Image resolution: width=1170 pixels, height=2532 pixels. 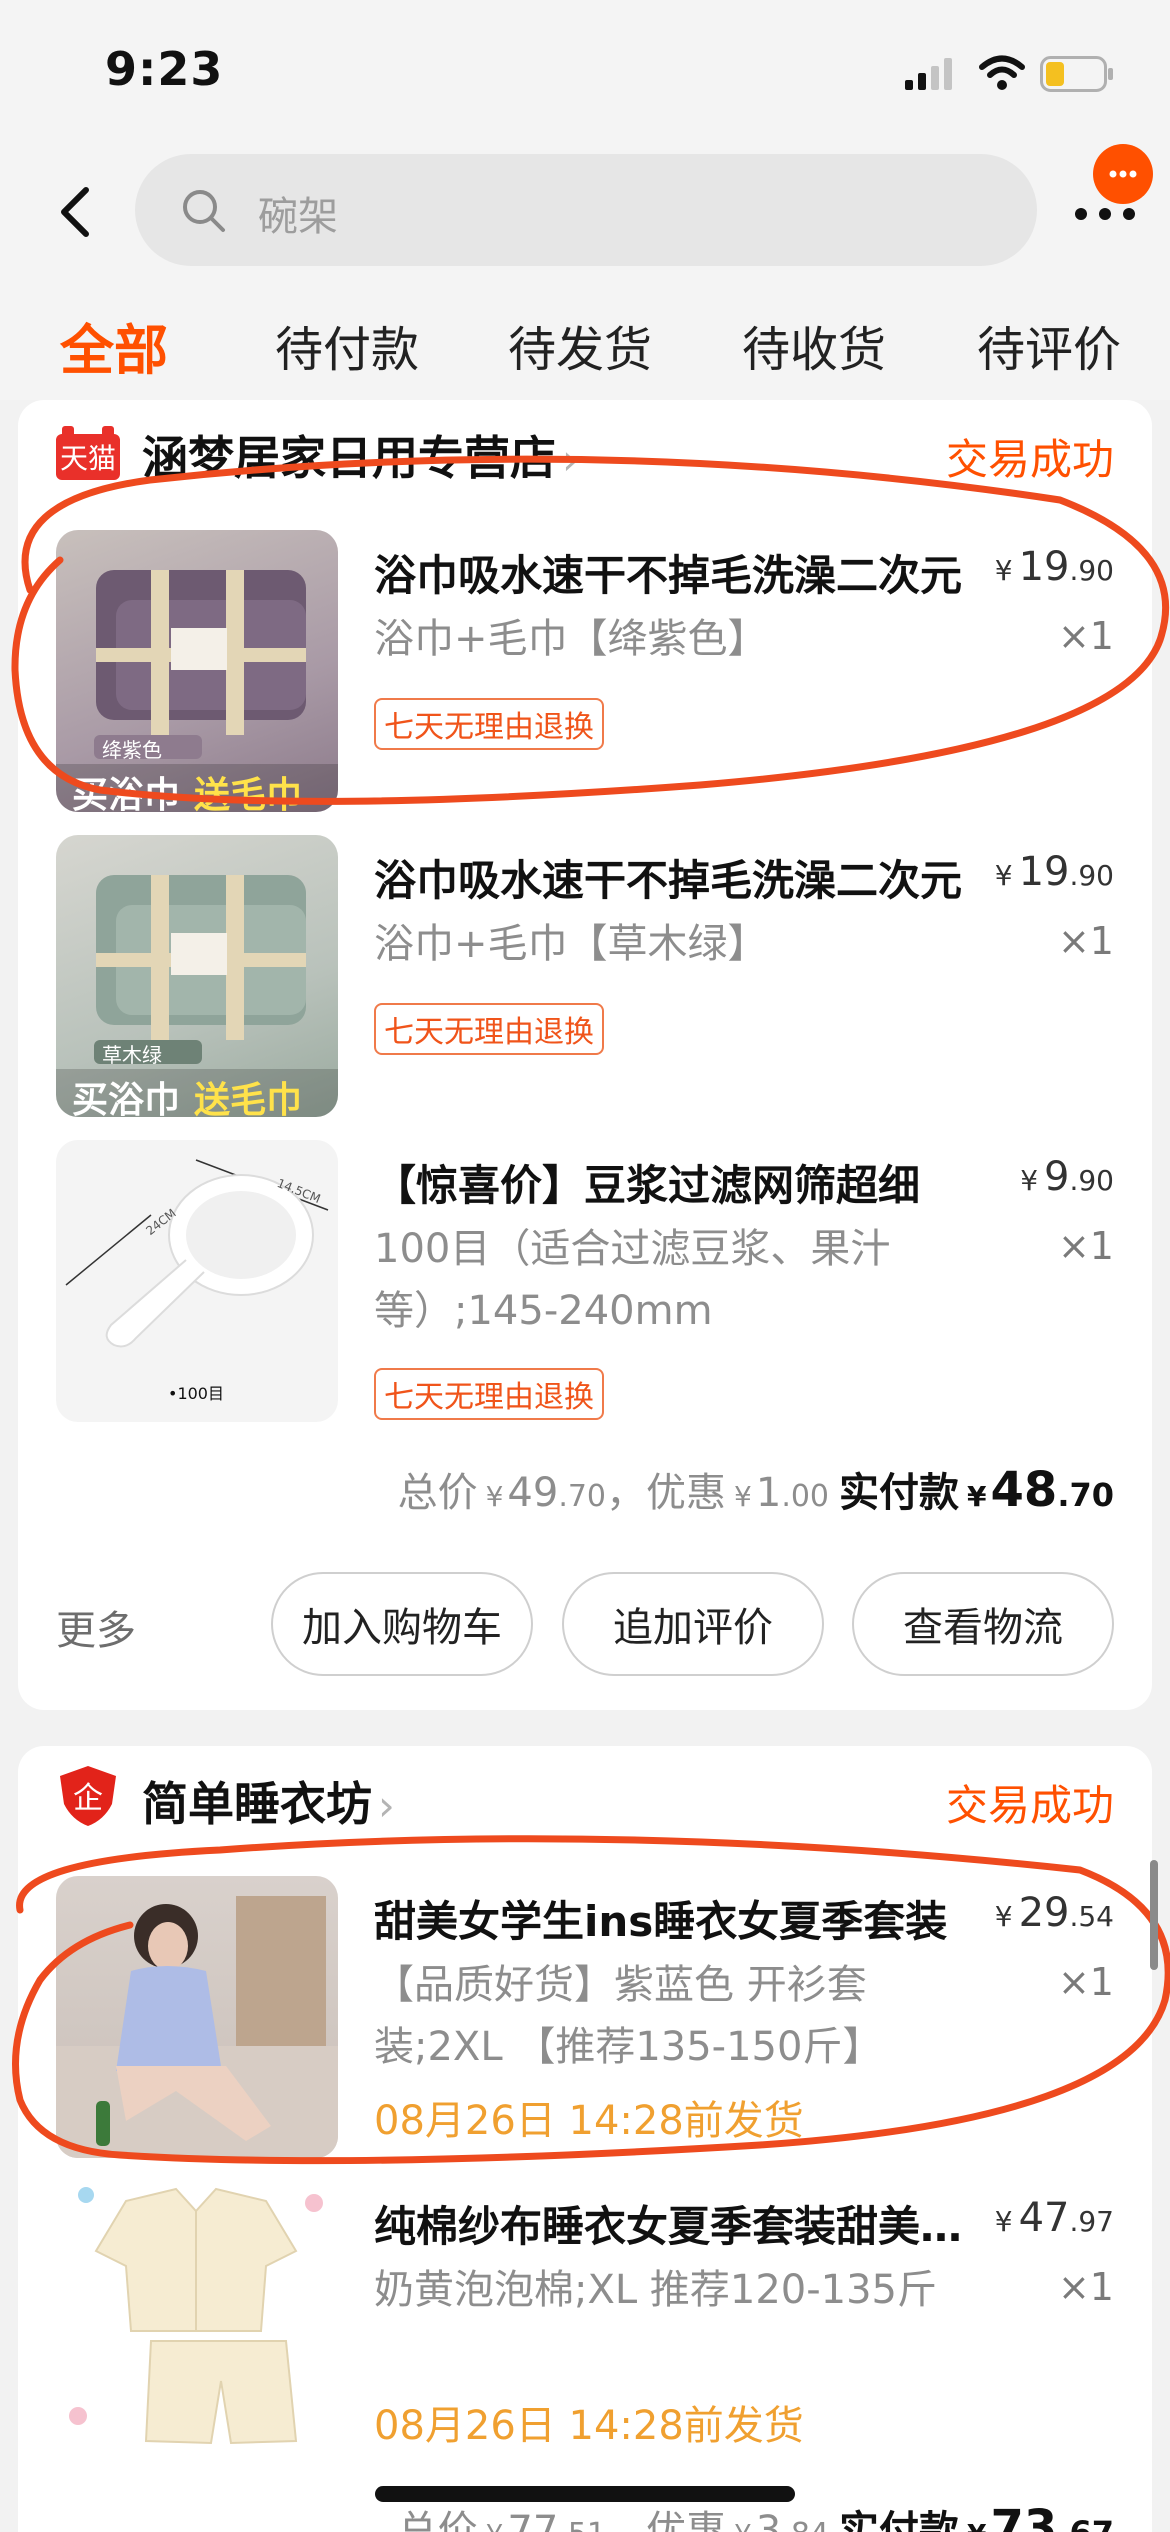 What do you see at coordinates (628, 2016) in the screenshot?
I see `item-sku: 【品质好货】紫蓝色 开衫套装;2XL 【推荐135-150斤】` at bounding box center [628, 2016].